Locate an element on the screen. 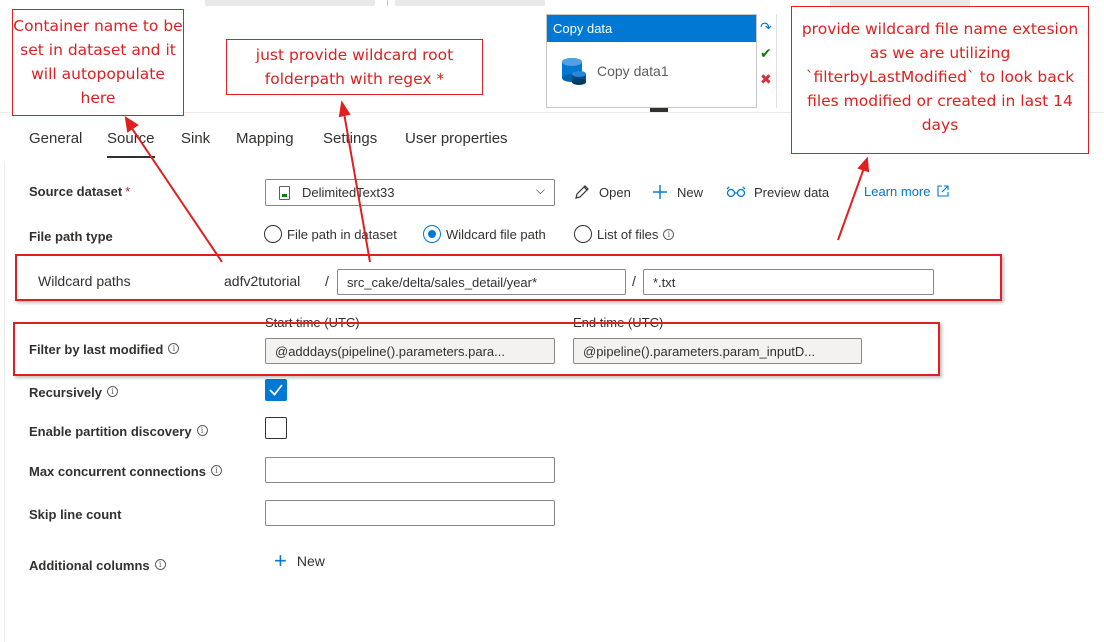  skip-line-count-input is located at coordinates (410, 513).